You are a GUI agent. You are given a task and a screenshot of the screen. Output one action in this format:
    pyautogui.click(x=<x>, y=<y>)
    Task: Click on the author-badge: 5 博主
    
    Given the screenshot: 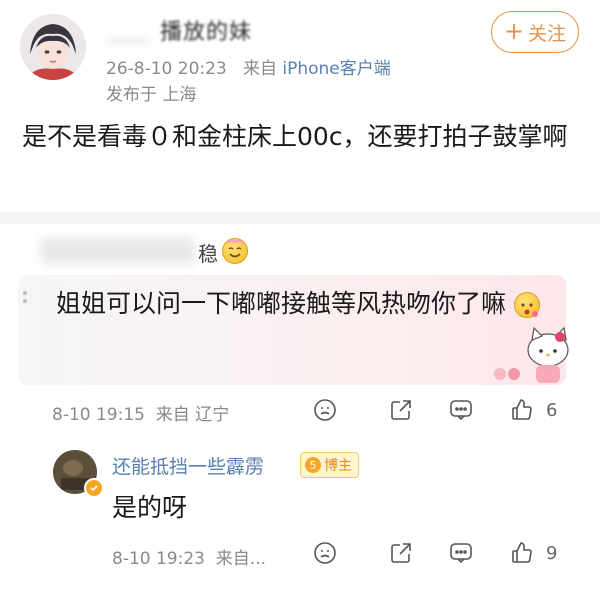 What is the action you would take?
    pyautogui.click(x=329, y=465)
    